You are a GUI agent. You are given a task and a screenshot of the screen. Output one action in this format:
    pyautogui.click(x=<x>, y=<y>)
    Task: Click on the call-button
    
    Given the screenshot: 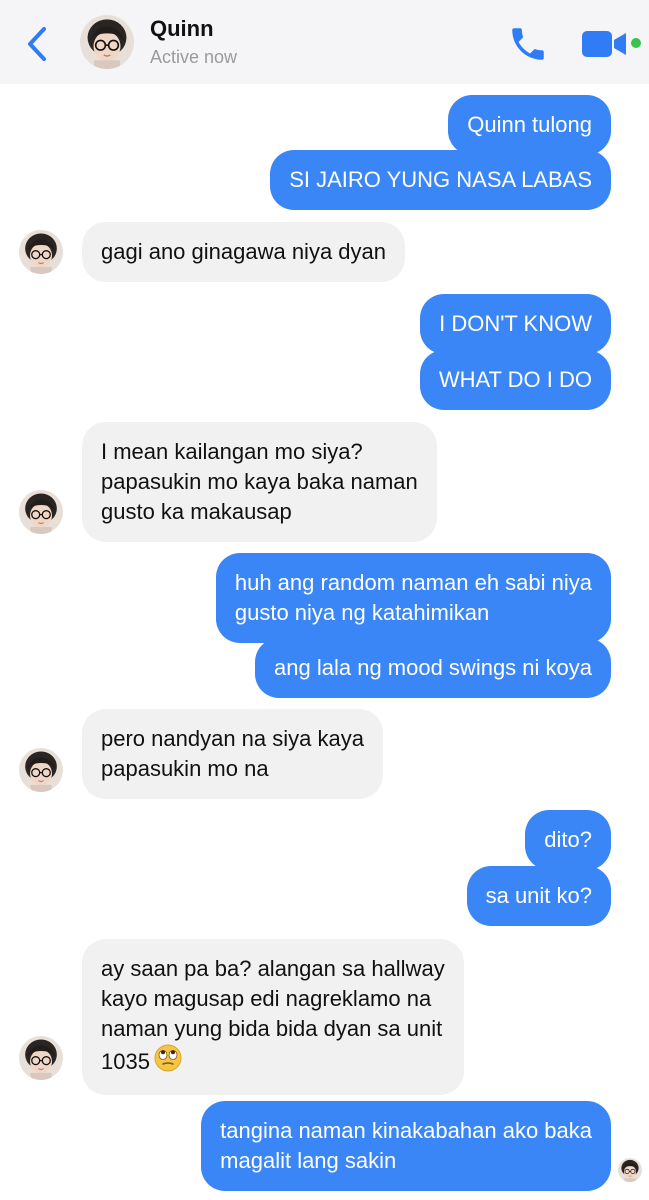 What is the action you would take?
    pyautogui.click(x=528, y=44)
    